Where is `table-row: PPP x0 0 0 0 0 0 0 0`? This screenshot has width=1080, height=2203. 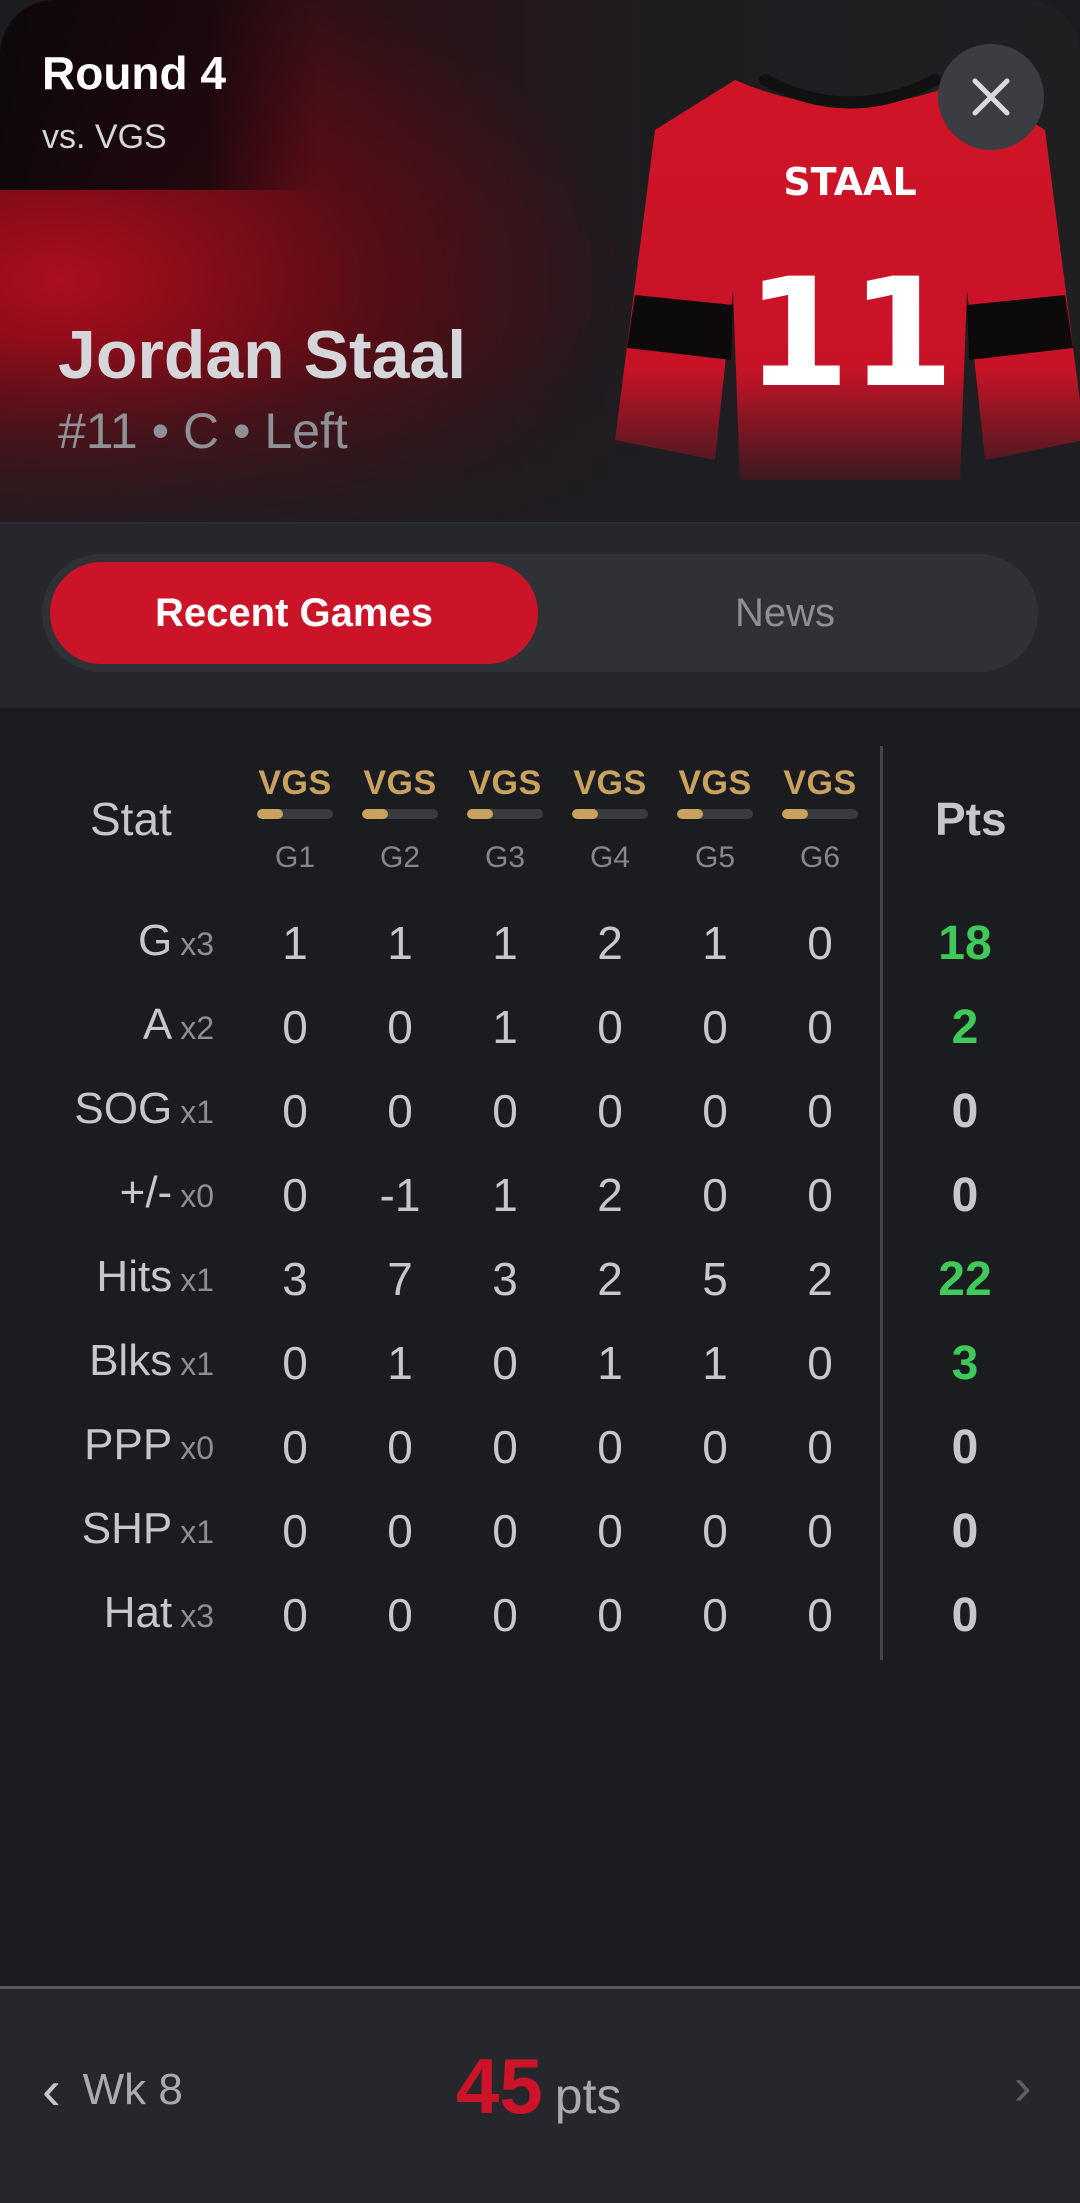 table-row: PPP x0 0 0 0 0 0 0 0 is located at coordinates (540, 1452).